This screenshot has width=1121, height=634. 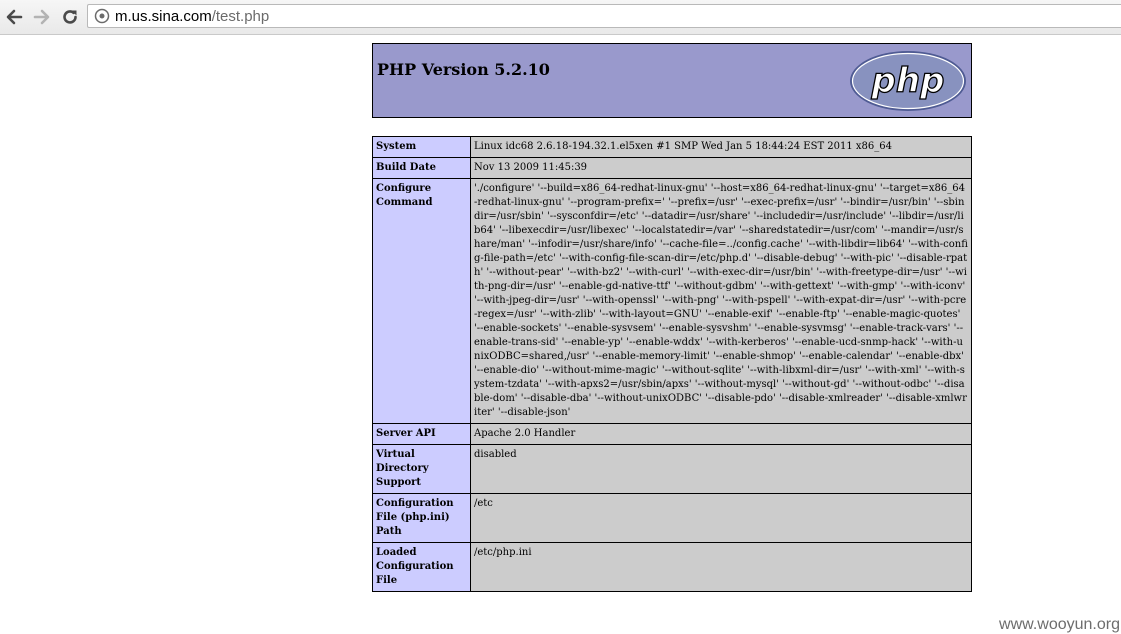 I want to click on php-logo-text: php, so click(x=908, y=81).